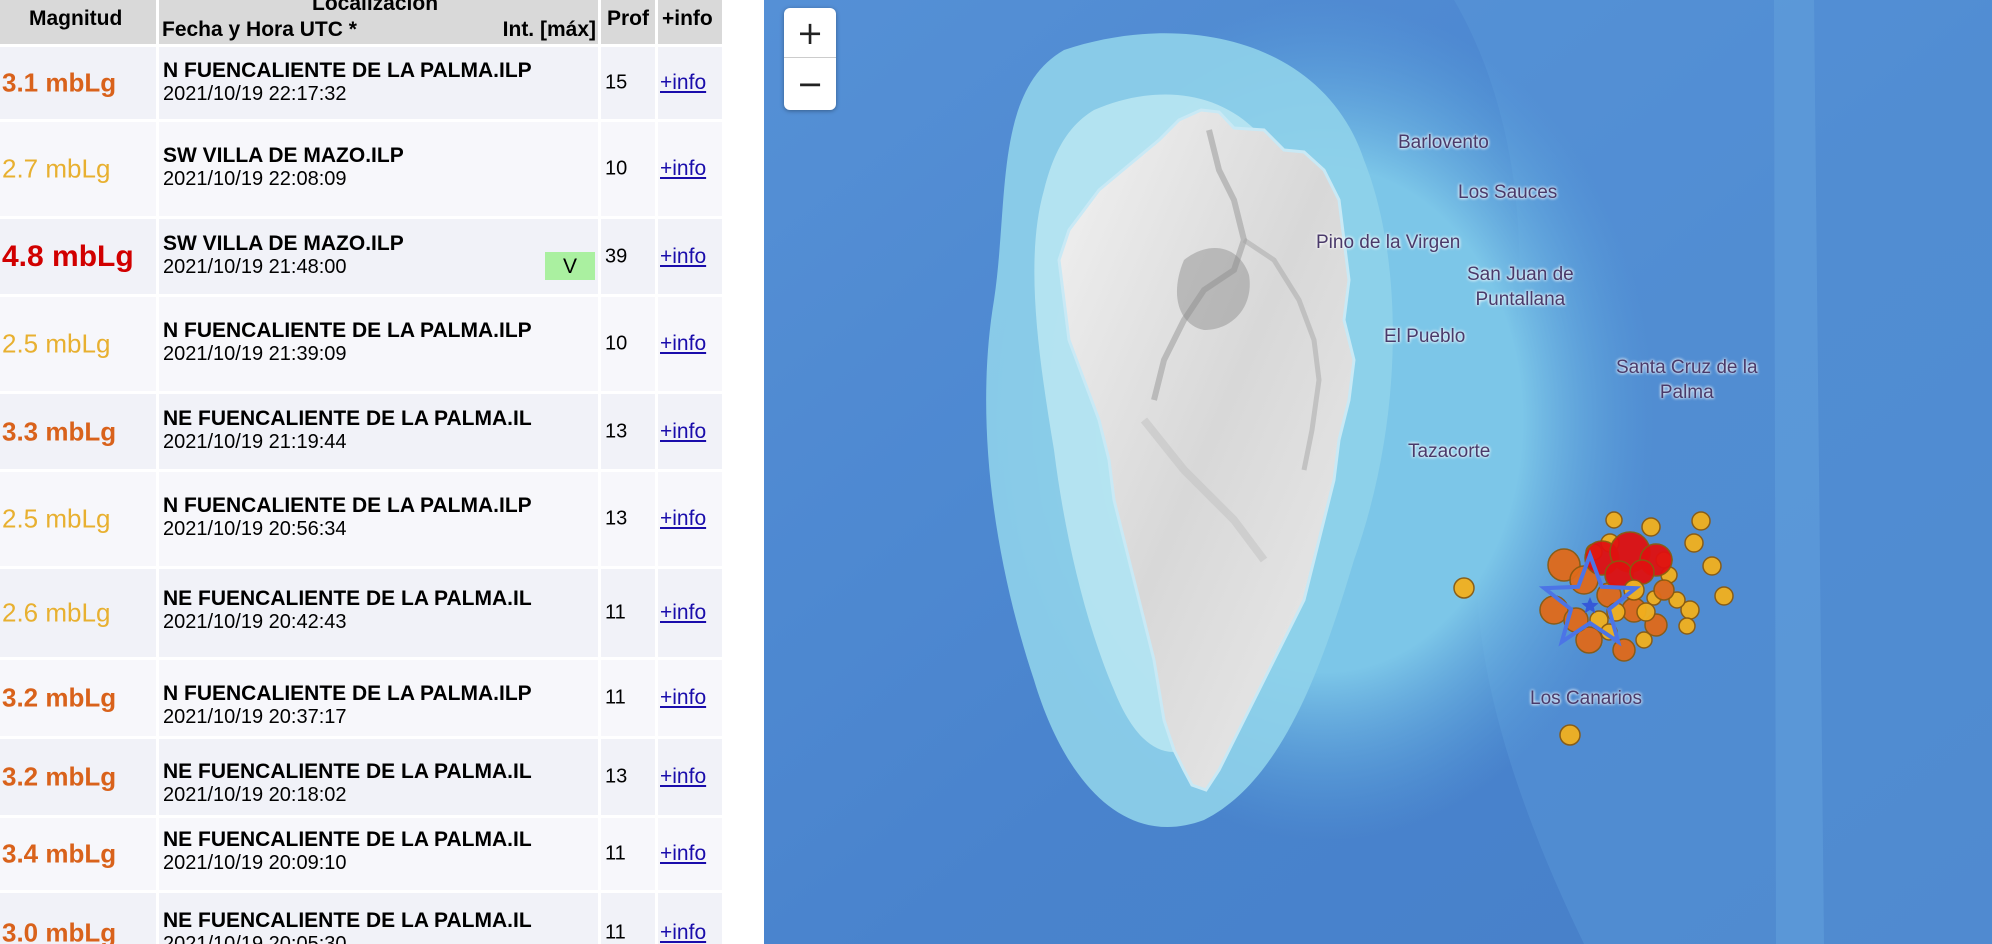  What do you see at coordinates (56, 343) in the screenshot?
I see `magnitude-value: 2.5 mbLg` at bounding box center [56, 343].